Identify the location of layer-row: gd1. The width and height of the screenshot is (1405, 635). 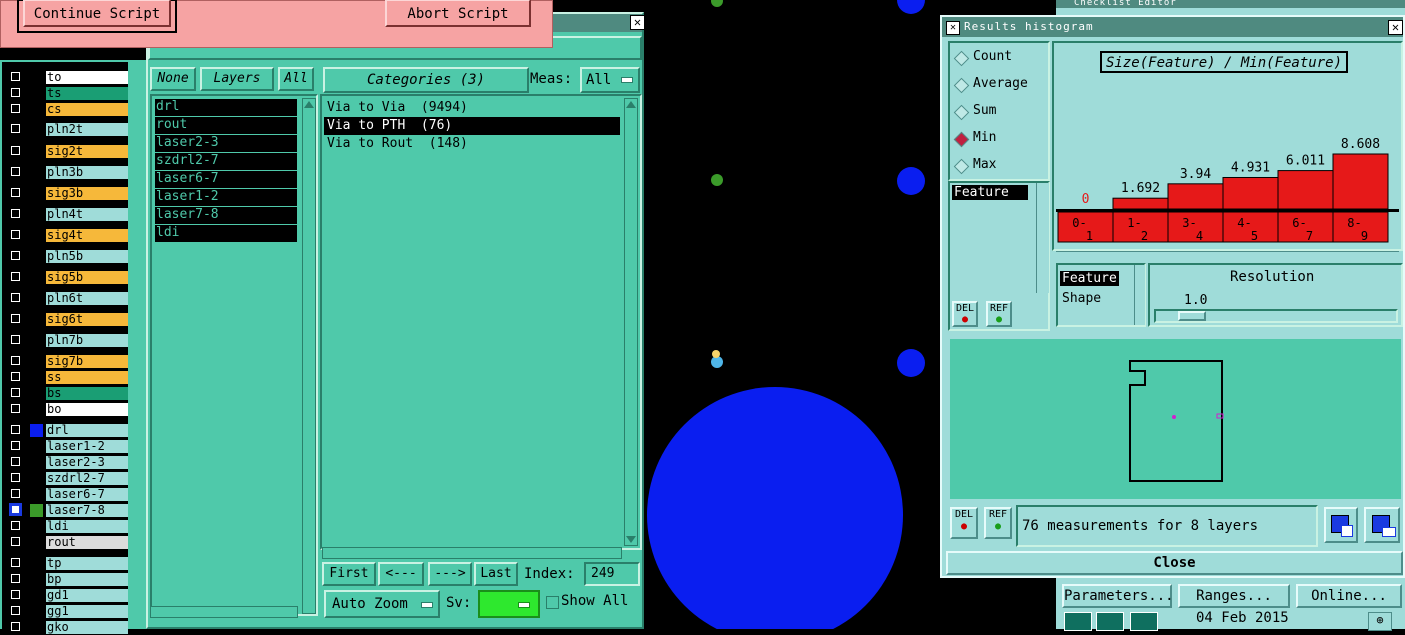
(67, 595).